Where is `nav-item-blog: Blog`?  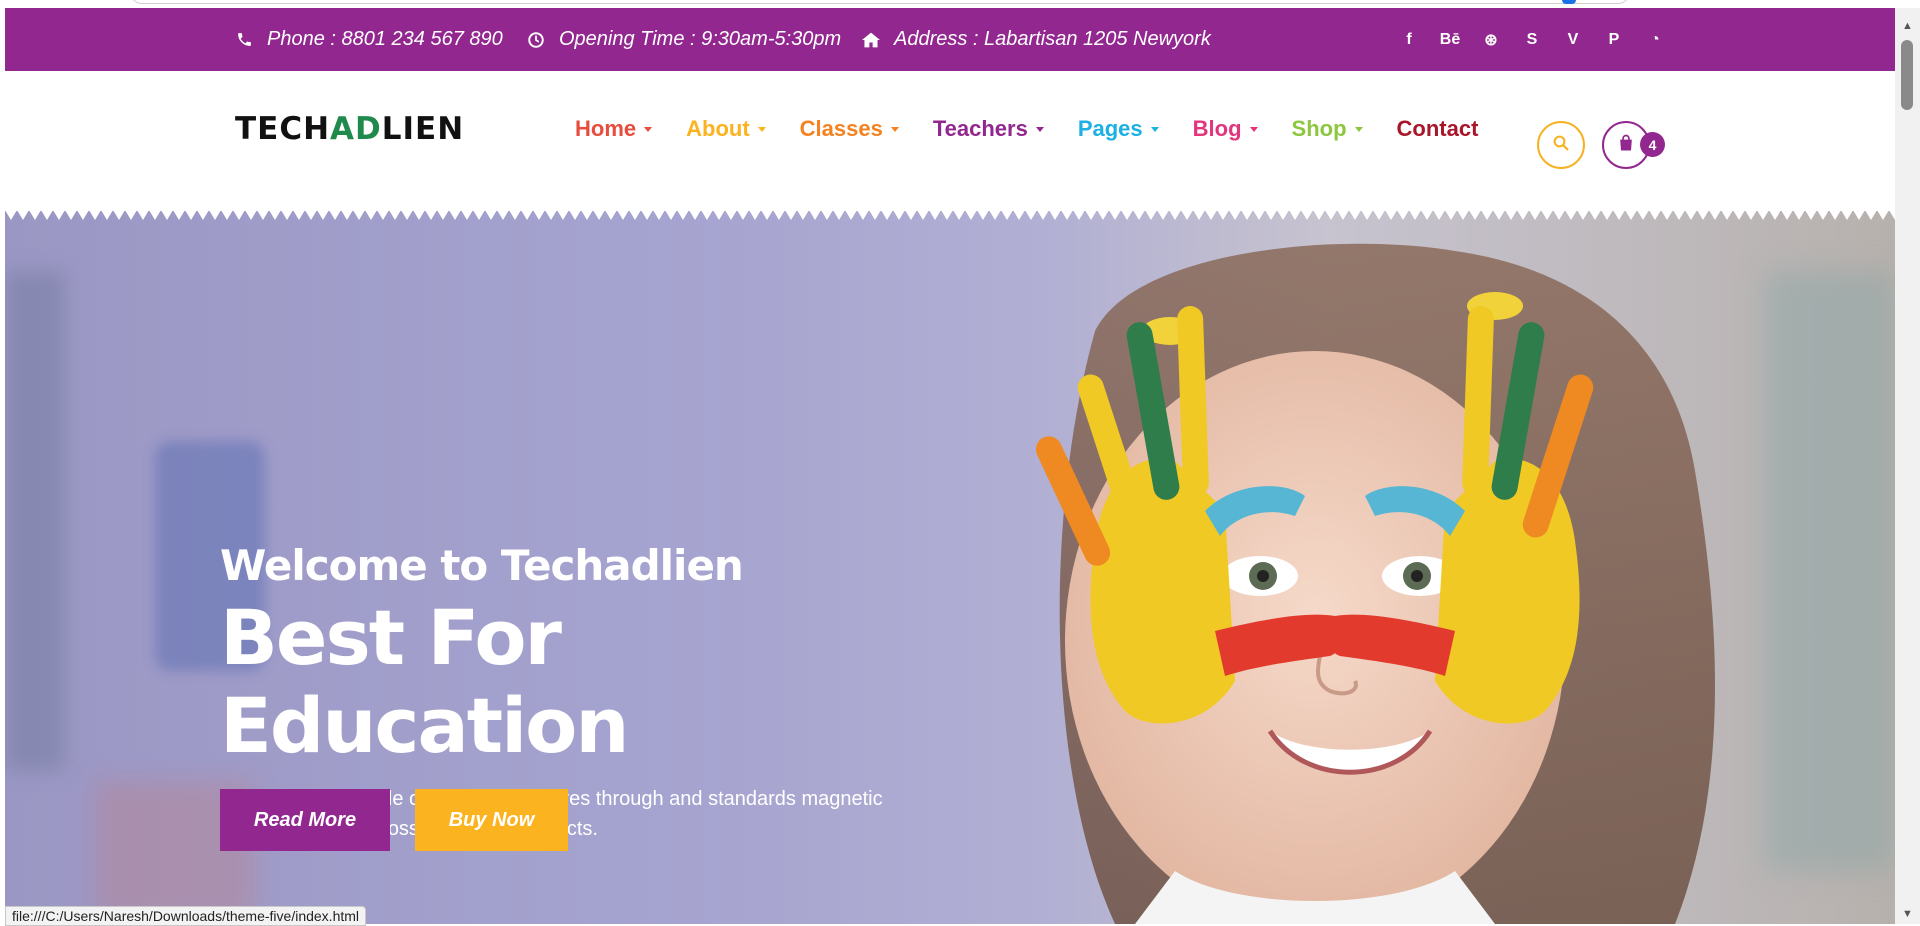 nav-item-blog: Blog is located at coordinates (1225, 129).